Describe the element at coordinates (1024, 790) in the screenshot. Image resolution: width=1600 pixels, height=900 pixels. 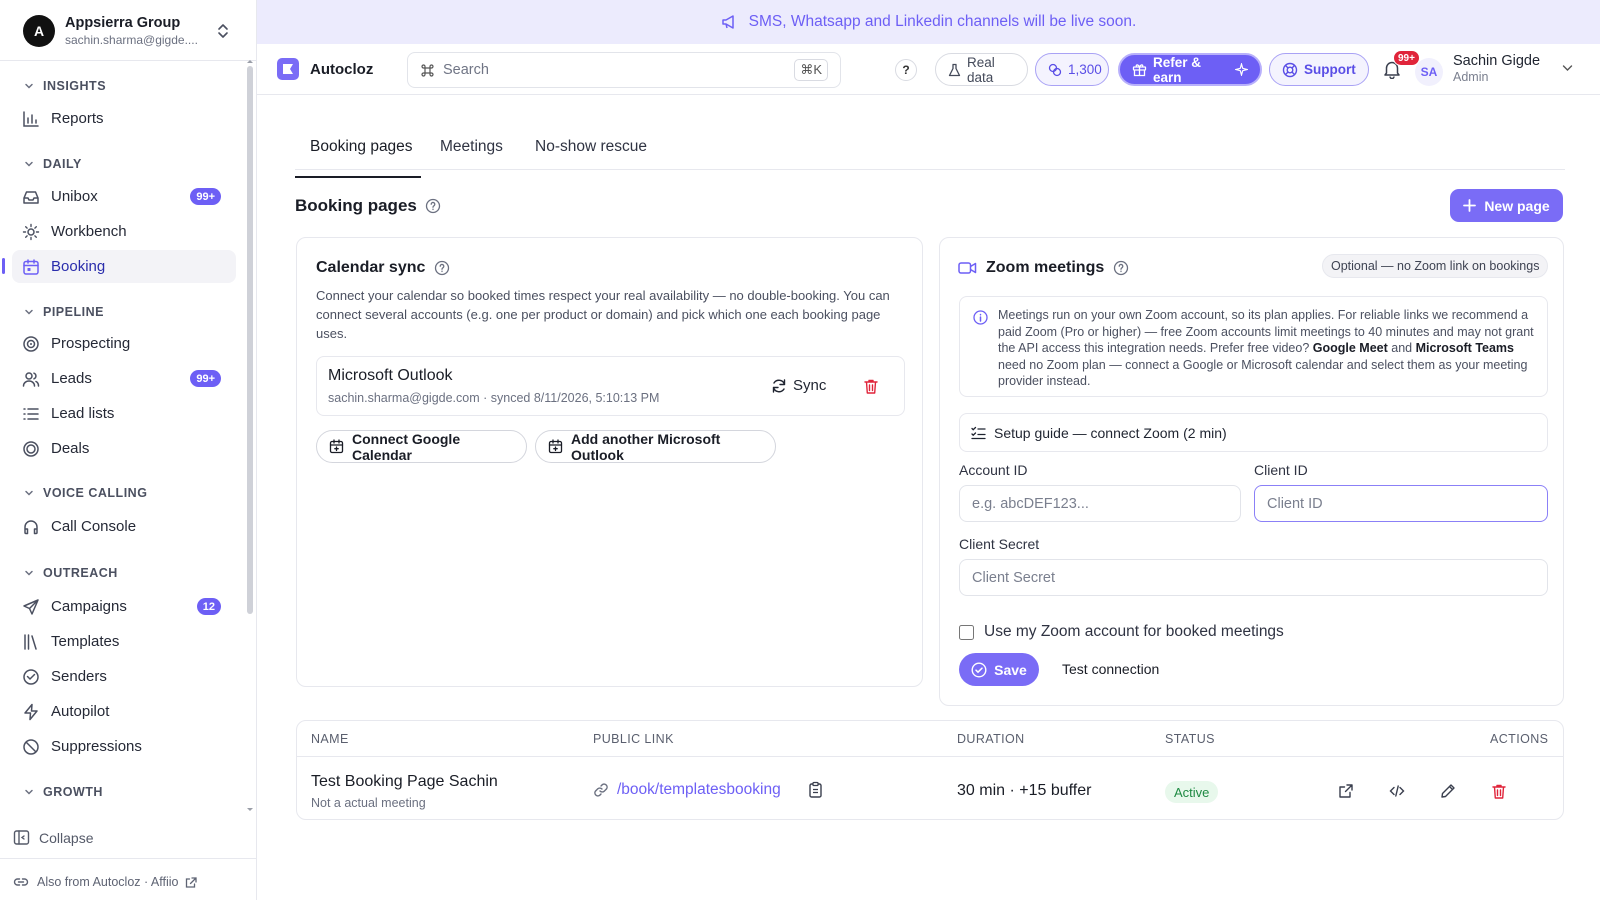
I see `duration: 30 min · +15 buffer` at that location.